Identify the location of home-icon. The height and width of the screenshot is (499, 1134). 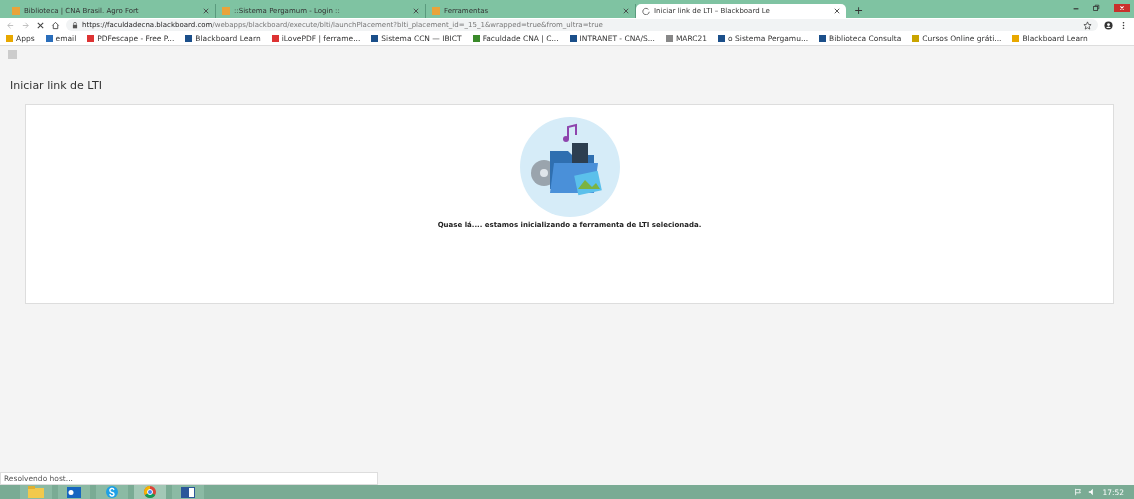
(55, 25).